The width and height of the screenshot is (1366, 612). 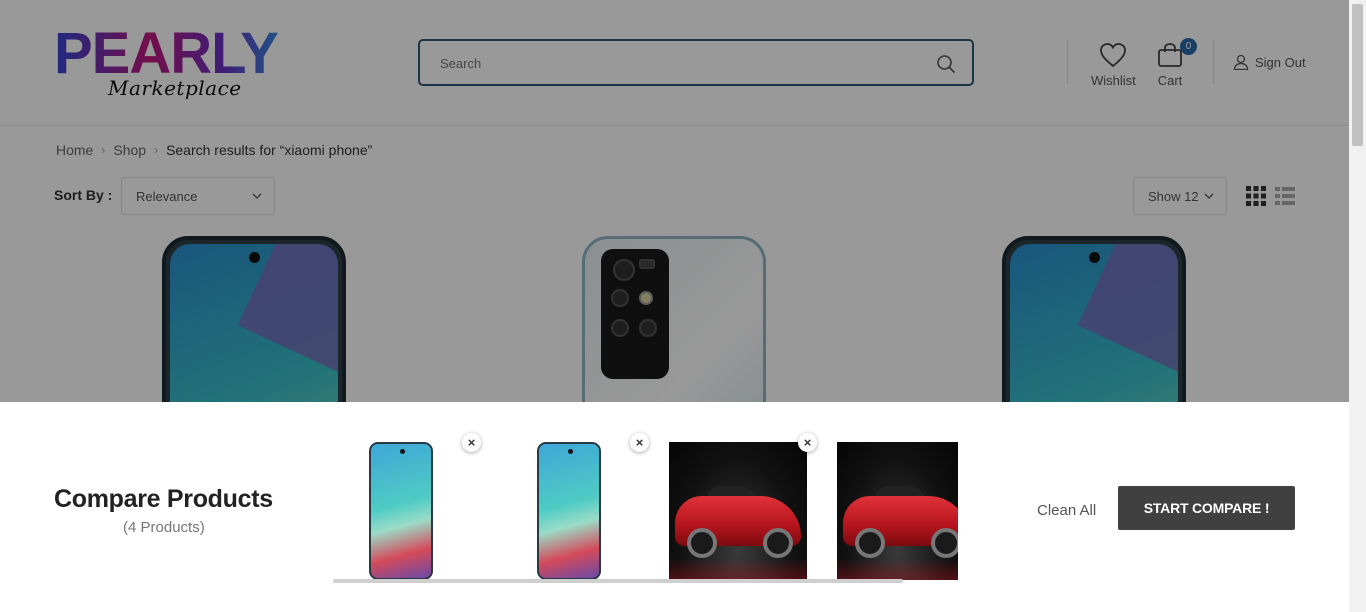 I want to click on compare-title: Compare Products, so click(x=163, y=499).